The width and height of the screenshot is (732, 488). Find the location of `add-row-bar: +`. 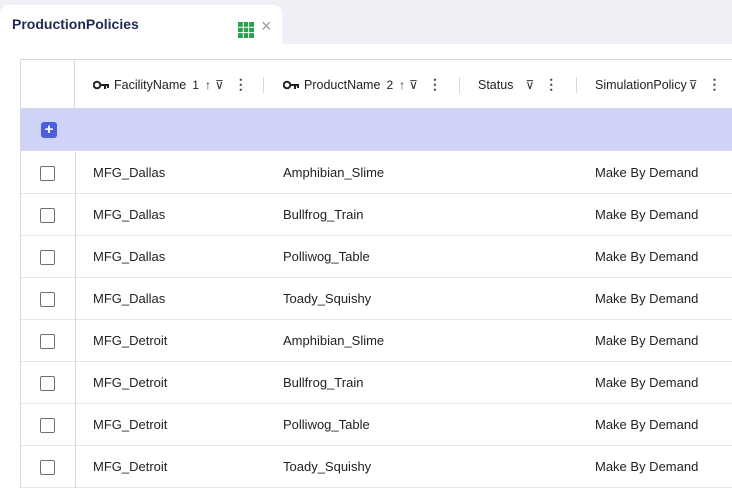

add-row-bar: + is located at coordinates (376, 130).